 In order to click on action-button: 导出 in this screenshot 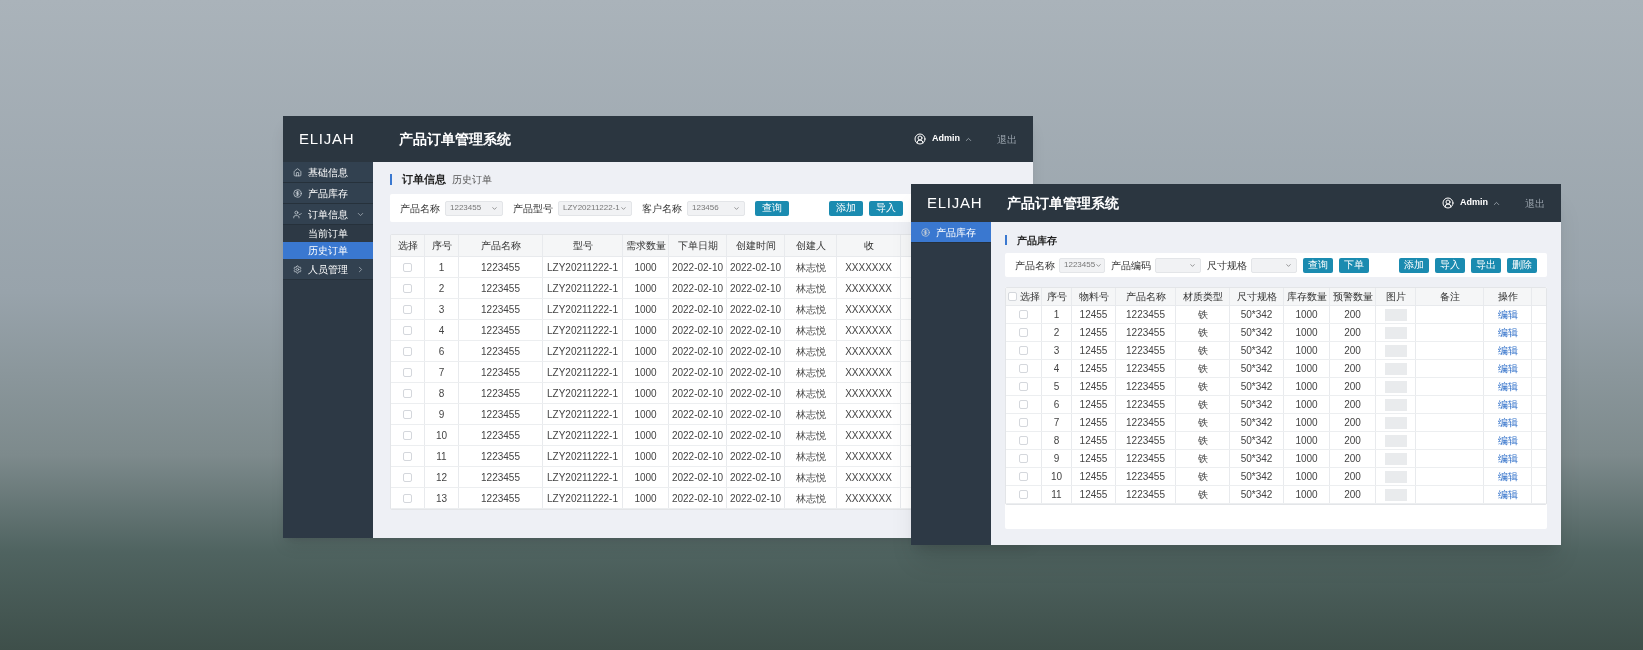, I will do `click(1486, 265)`.